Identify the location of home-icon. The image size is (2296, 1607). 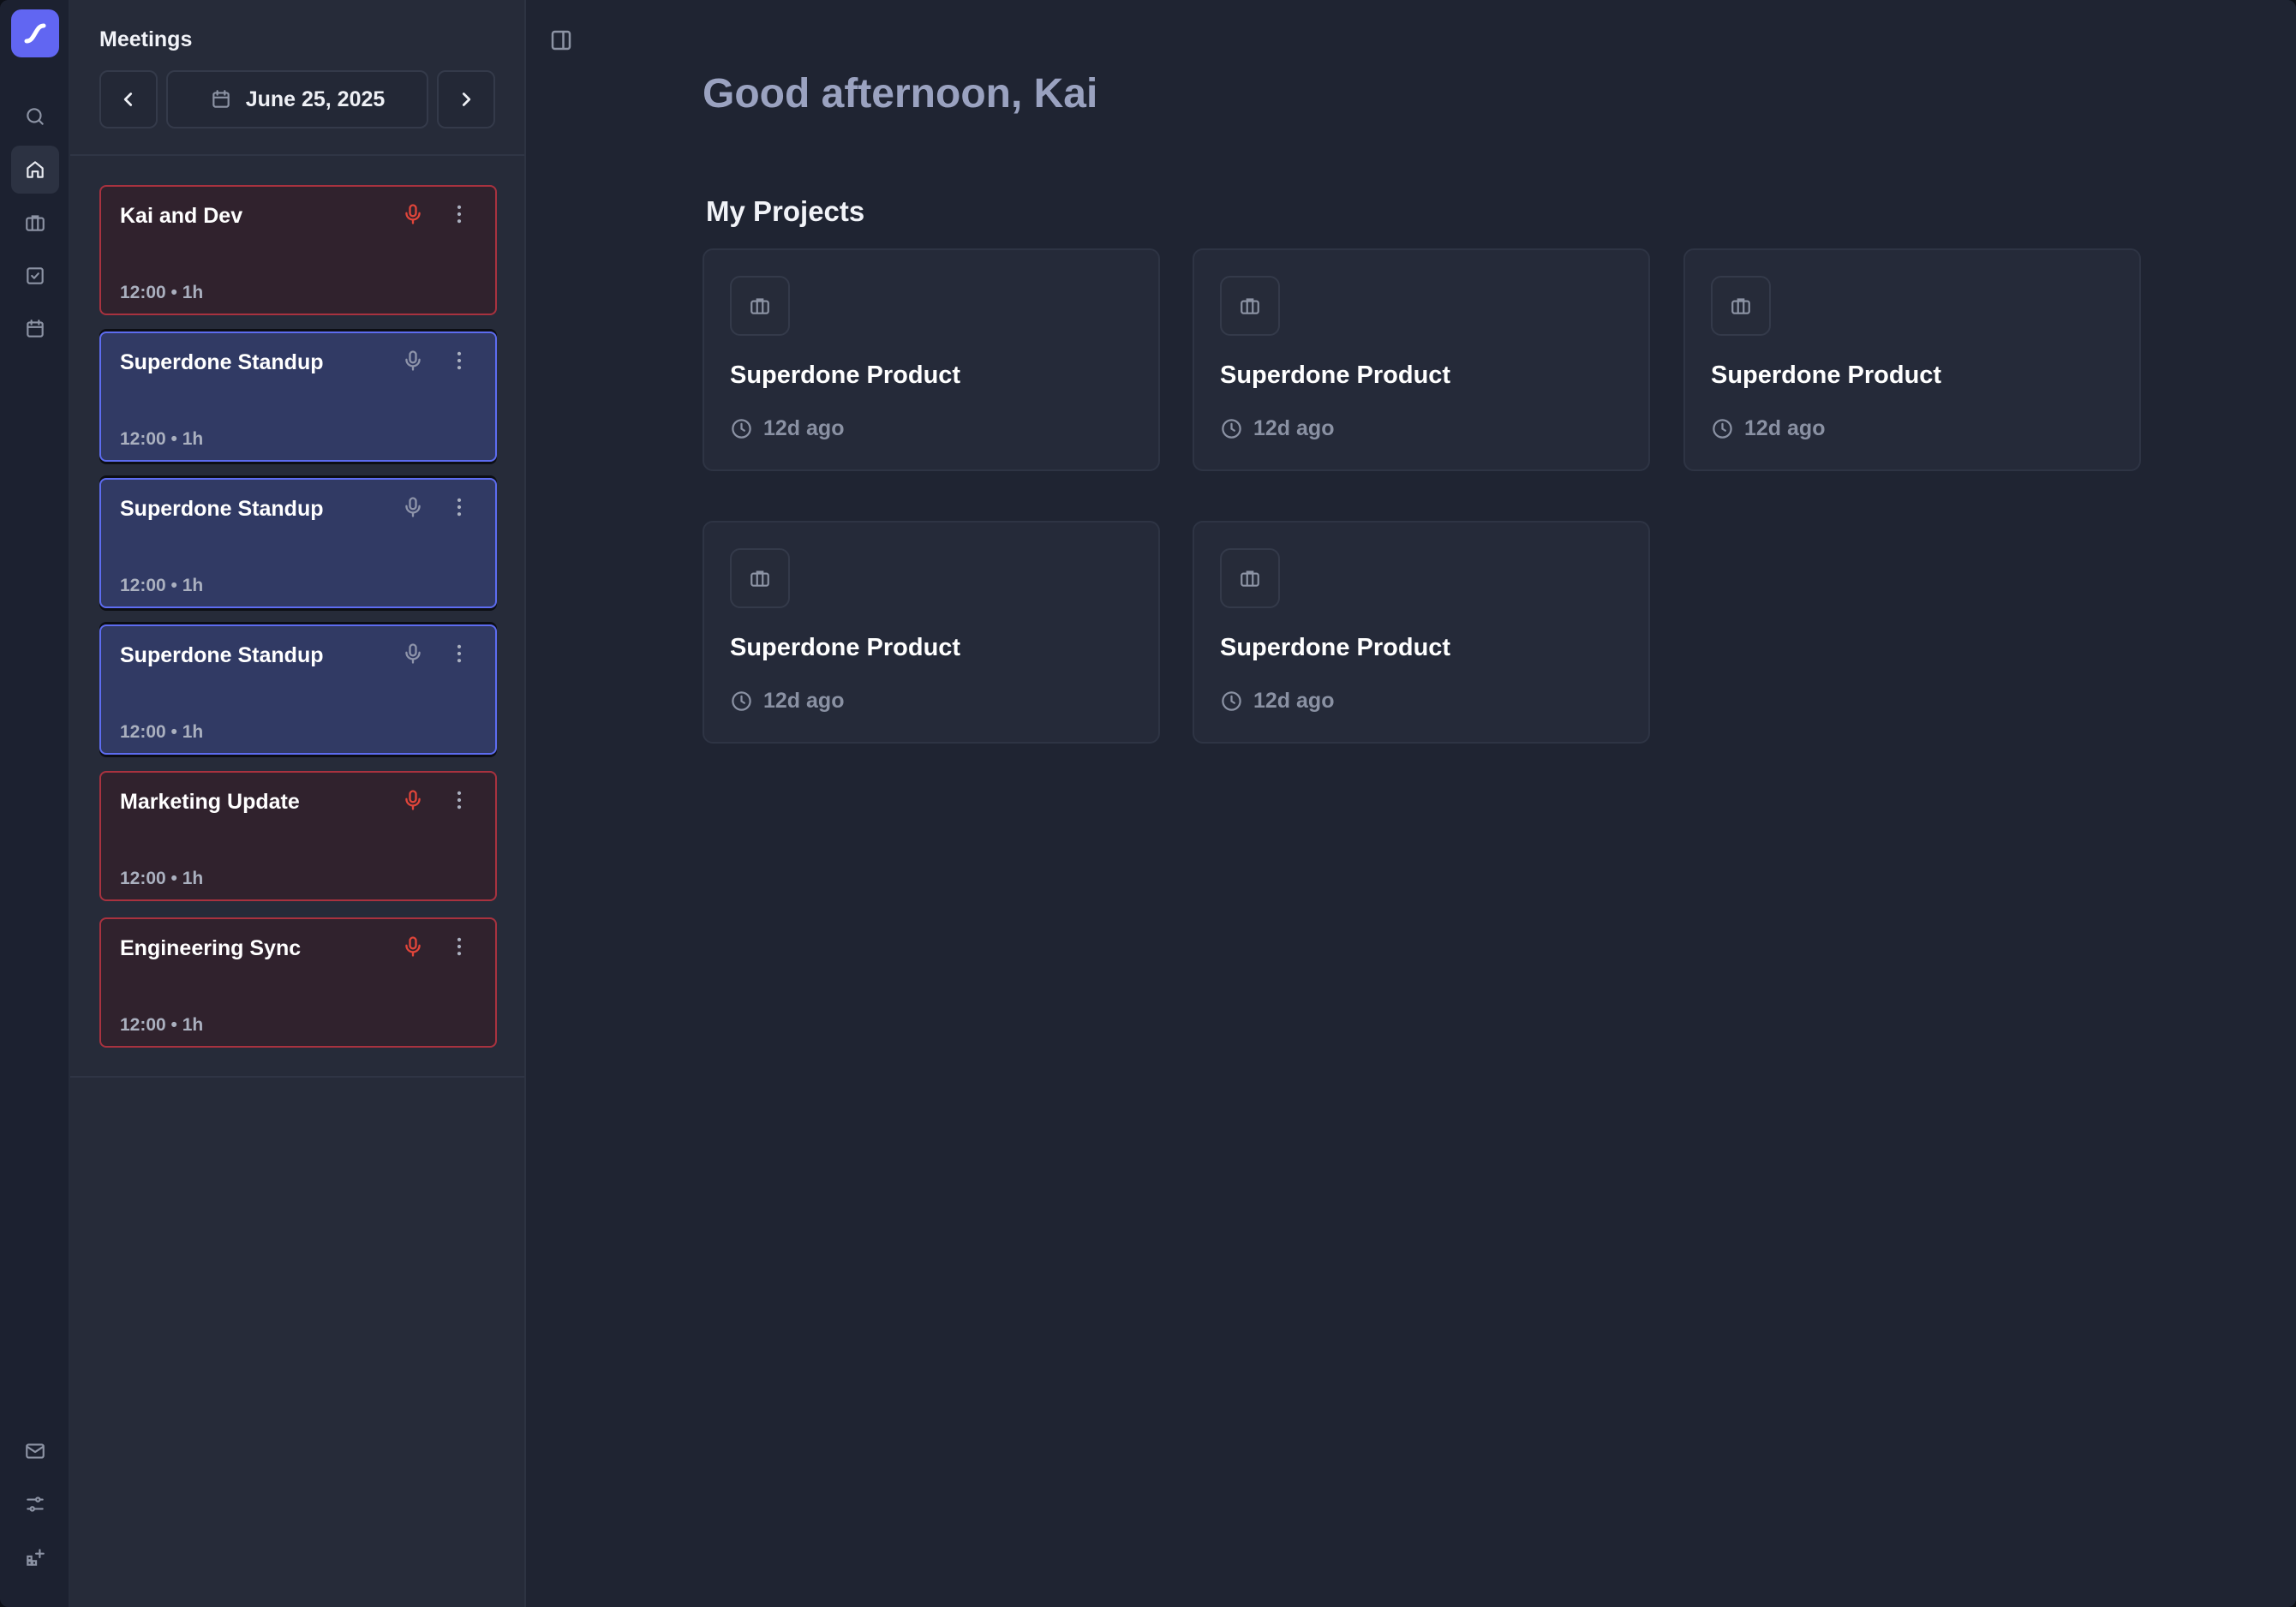
(35, 170).